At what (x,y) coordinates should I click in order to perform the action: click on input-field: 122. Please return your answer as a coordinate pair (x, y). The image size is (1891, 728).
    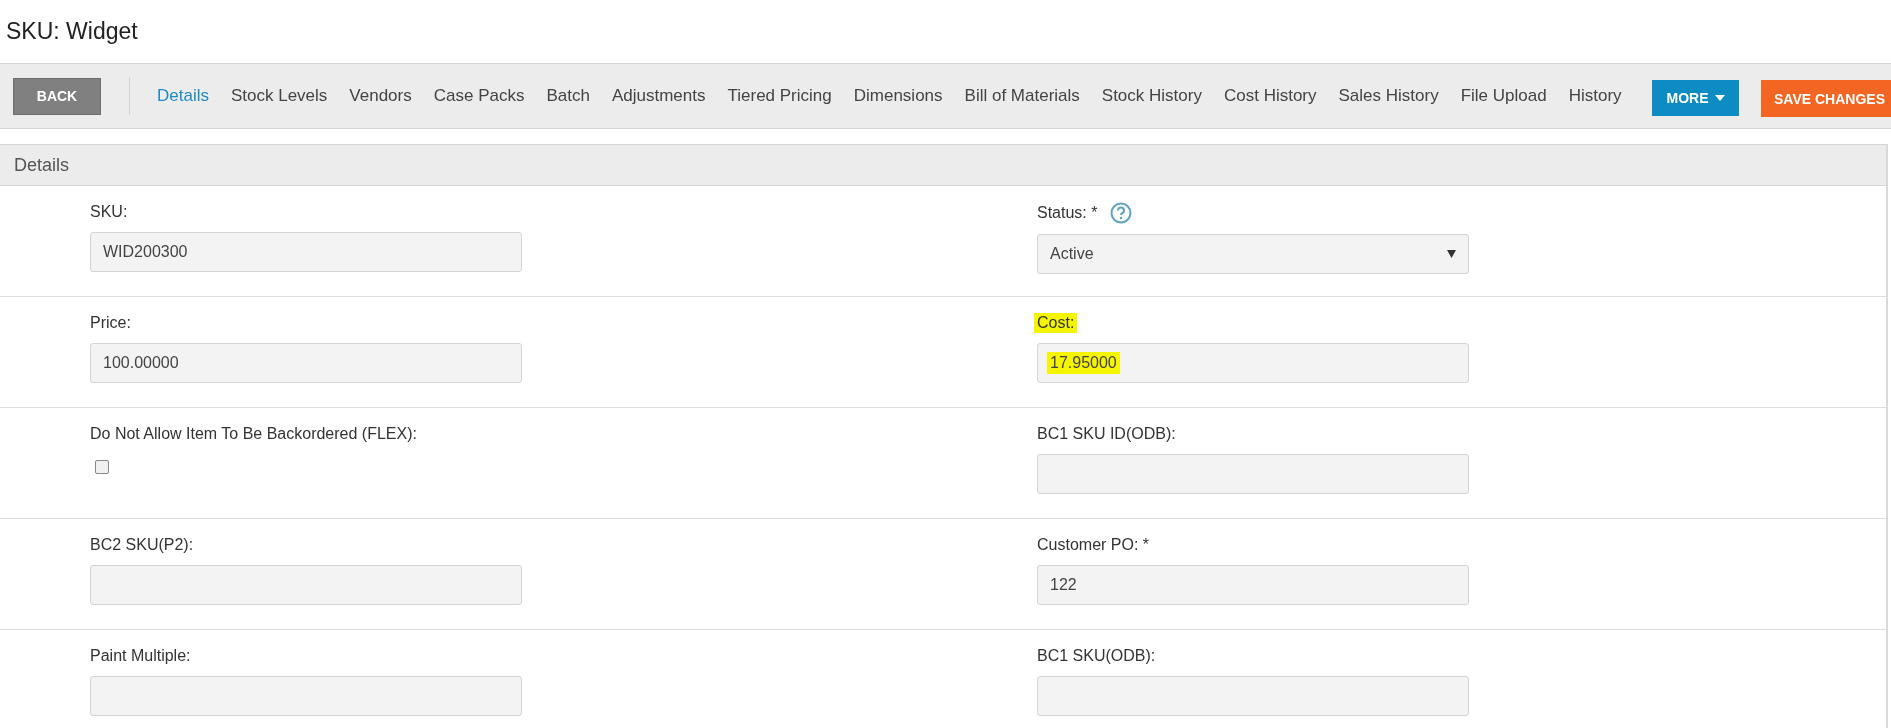
    Looking at the image, I should click on (1253, 585).